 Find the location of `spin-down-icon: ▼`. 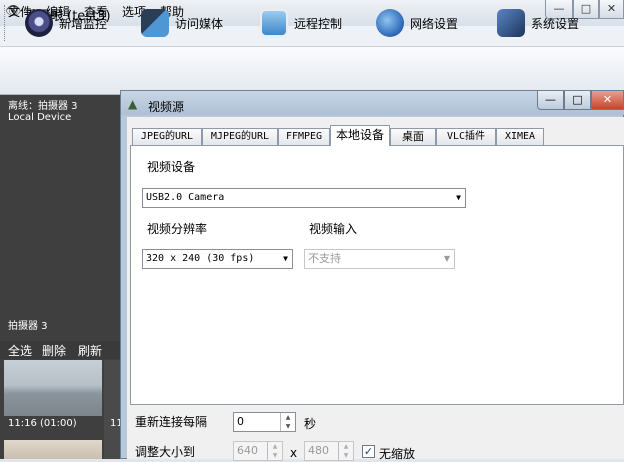

spin-down-icon: ▼ is located at coordinates (288, 426).